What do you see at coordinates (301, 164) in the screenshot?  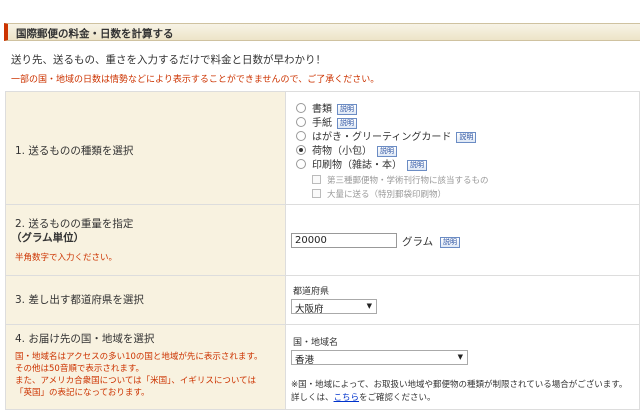 I see `radio-printed` at bounding box center [301, 164].